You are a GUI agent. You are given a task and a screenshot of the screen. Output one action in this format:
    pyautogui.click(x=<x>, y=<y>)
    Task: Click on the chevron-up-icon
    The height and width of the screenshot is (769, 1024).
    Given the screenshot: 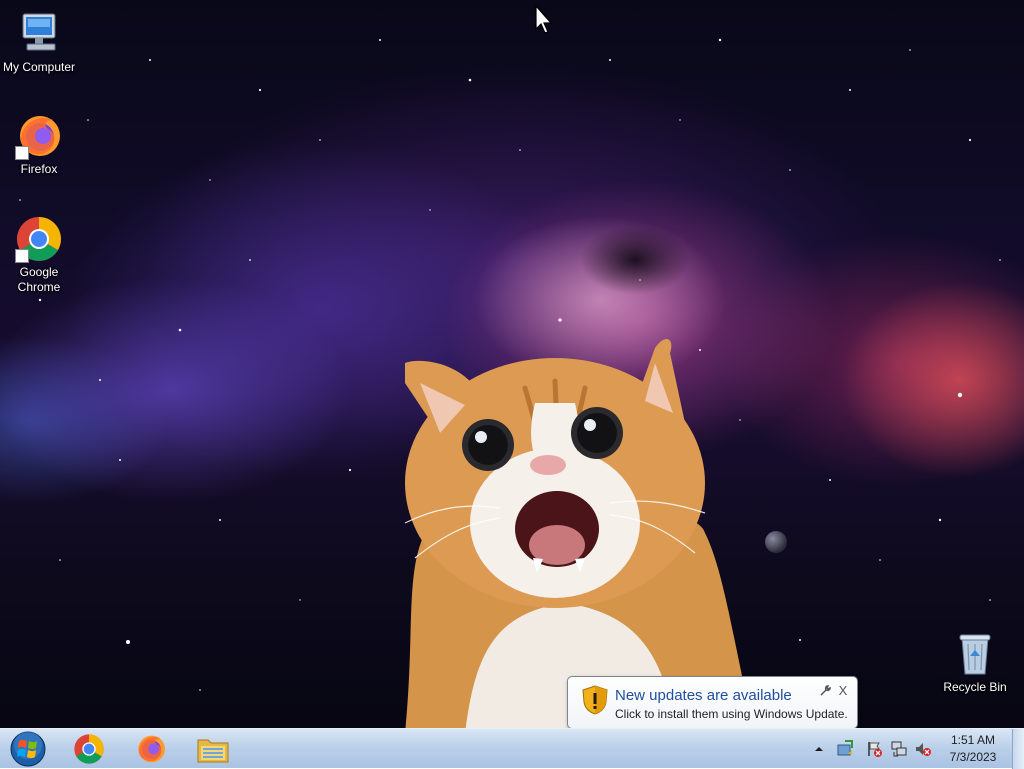 What is the action you would take?
    pyautogui.click(x=819, y=749)
    